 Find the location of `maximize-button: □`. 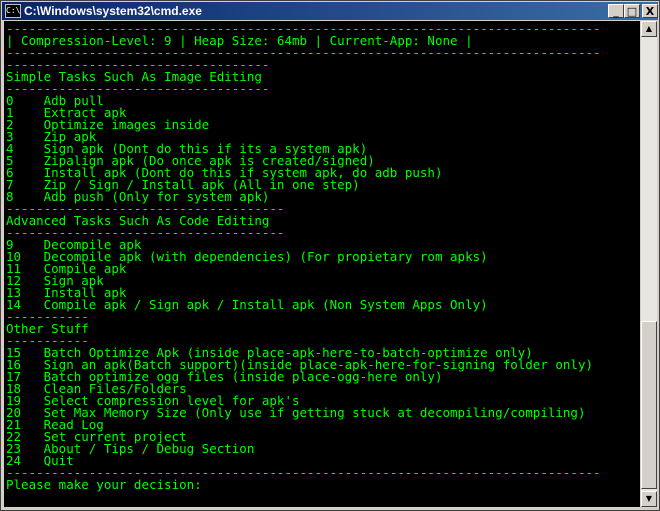

maximize-button: □ is located at coordinates (632, 11).